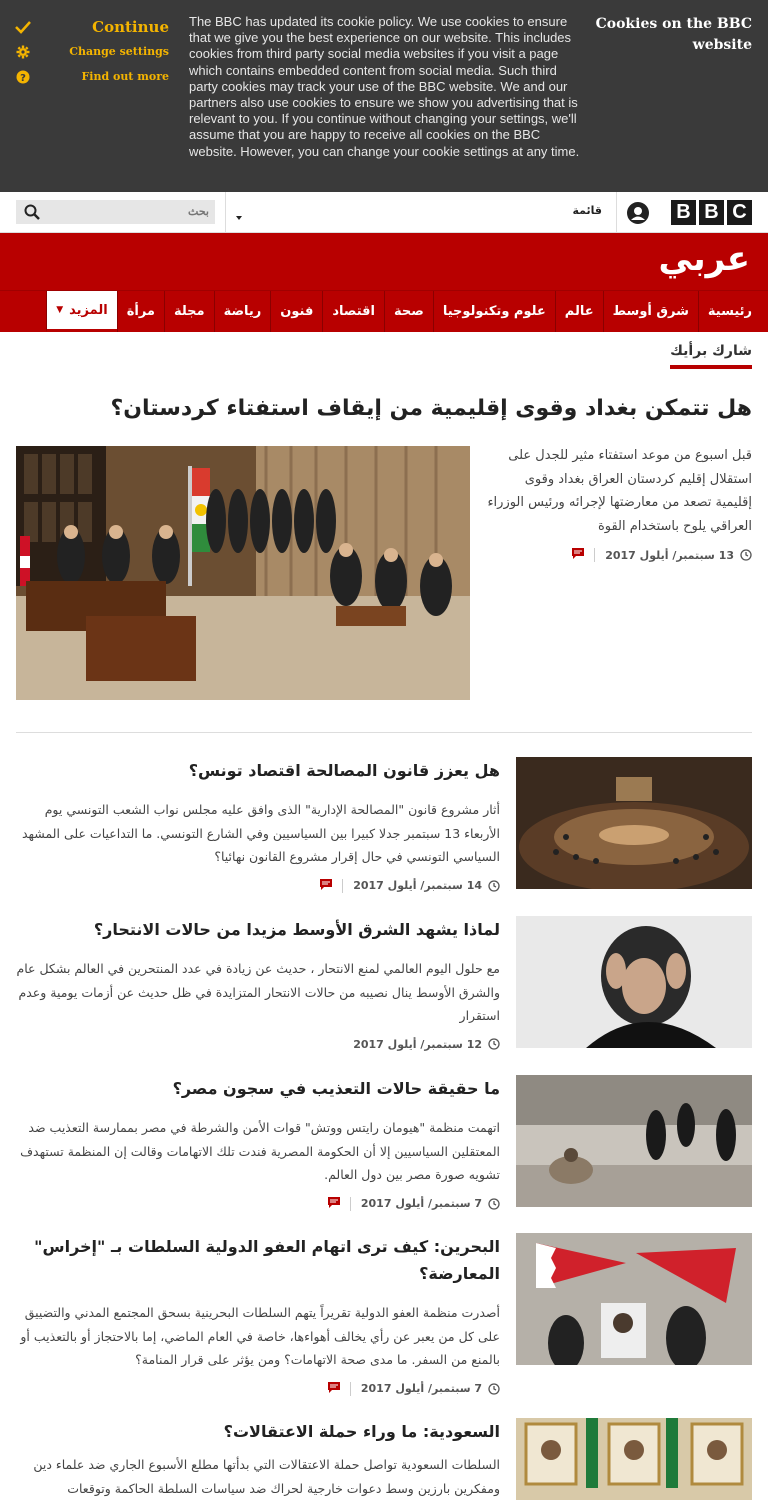 The width and height of the screenshot is (768, 1500). Describe the element at coordinates (258, 1431) in the screenshot. I see `story-headline: السعودية: ما وراء حملة الاعتقالات؟` at that location.